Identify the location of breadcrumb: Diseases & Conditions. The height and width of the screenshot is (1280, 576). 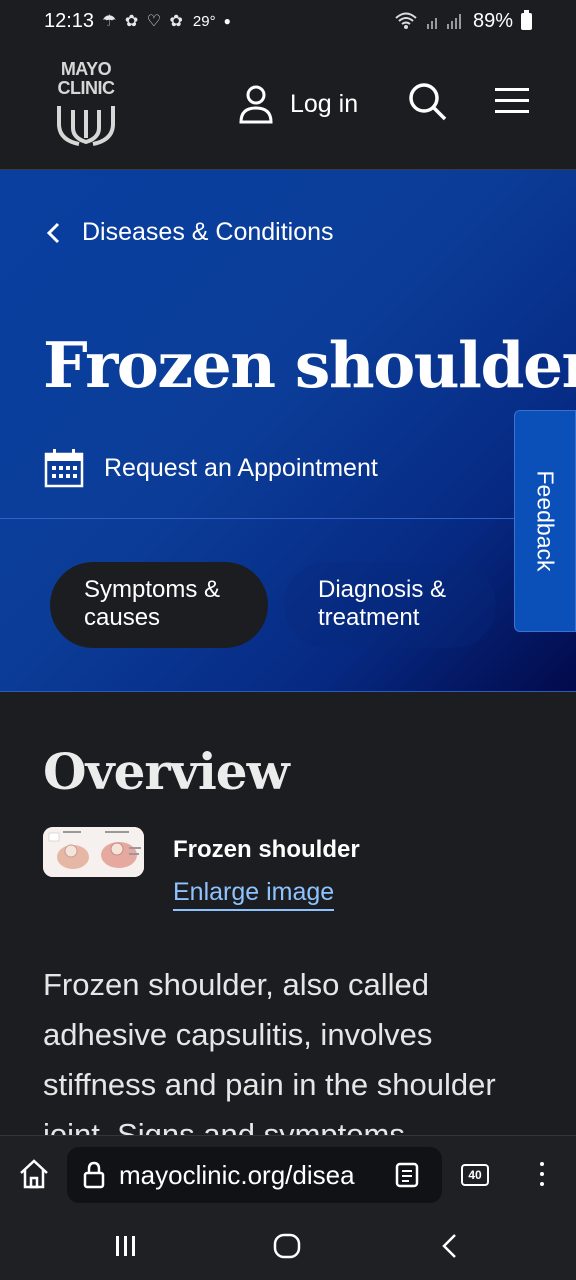
(190, 232).